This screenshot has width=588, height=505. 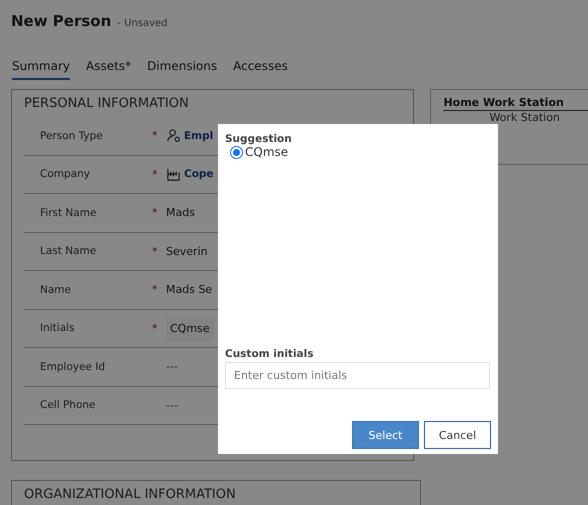 What do you see at coordinates (73, 366) in the screenshot?
I see `field-label: Employee Id` at bounding box center [73, 366].